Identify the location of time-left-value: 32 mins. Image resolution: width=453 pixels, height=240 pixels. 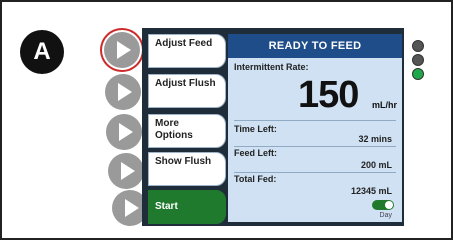
(375, 139).